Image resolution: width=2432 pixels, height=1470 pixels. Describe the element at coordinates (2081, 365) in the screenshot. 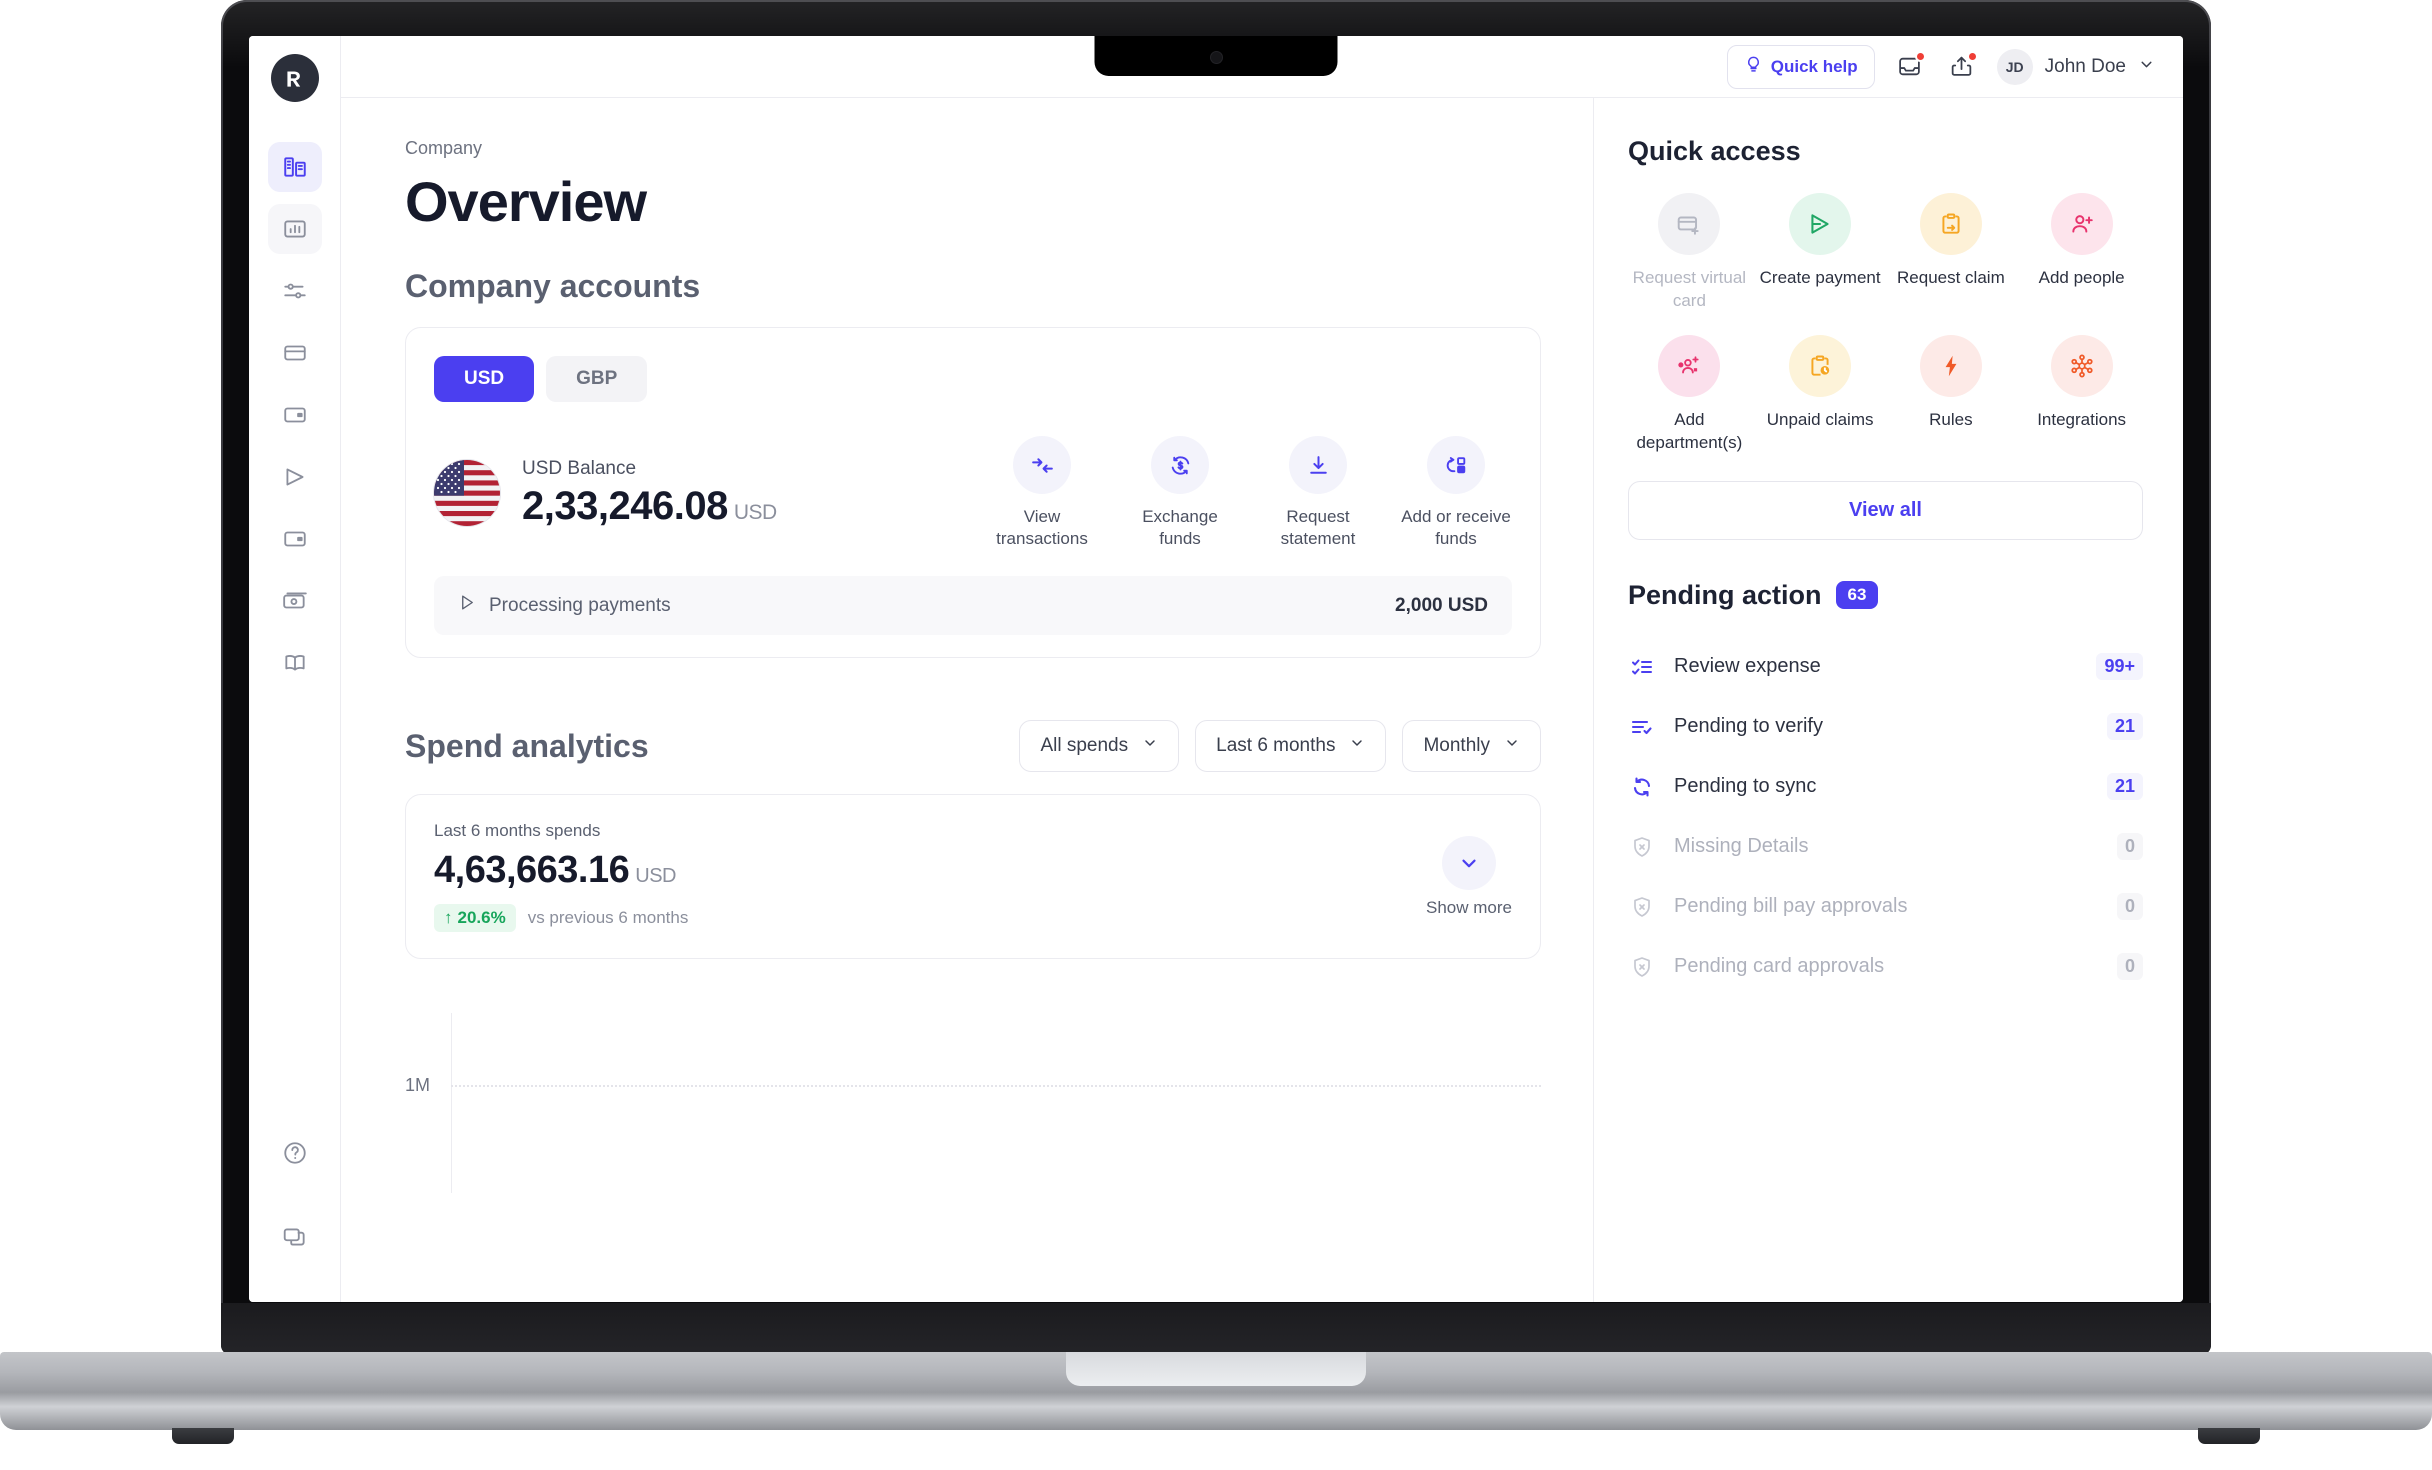

I see `nodes-icon` at that location.